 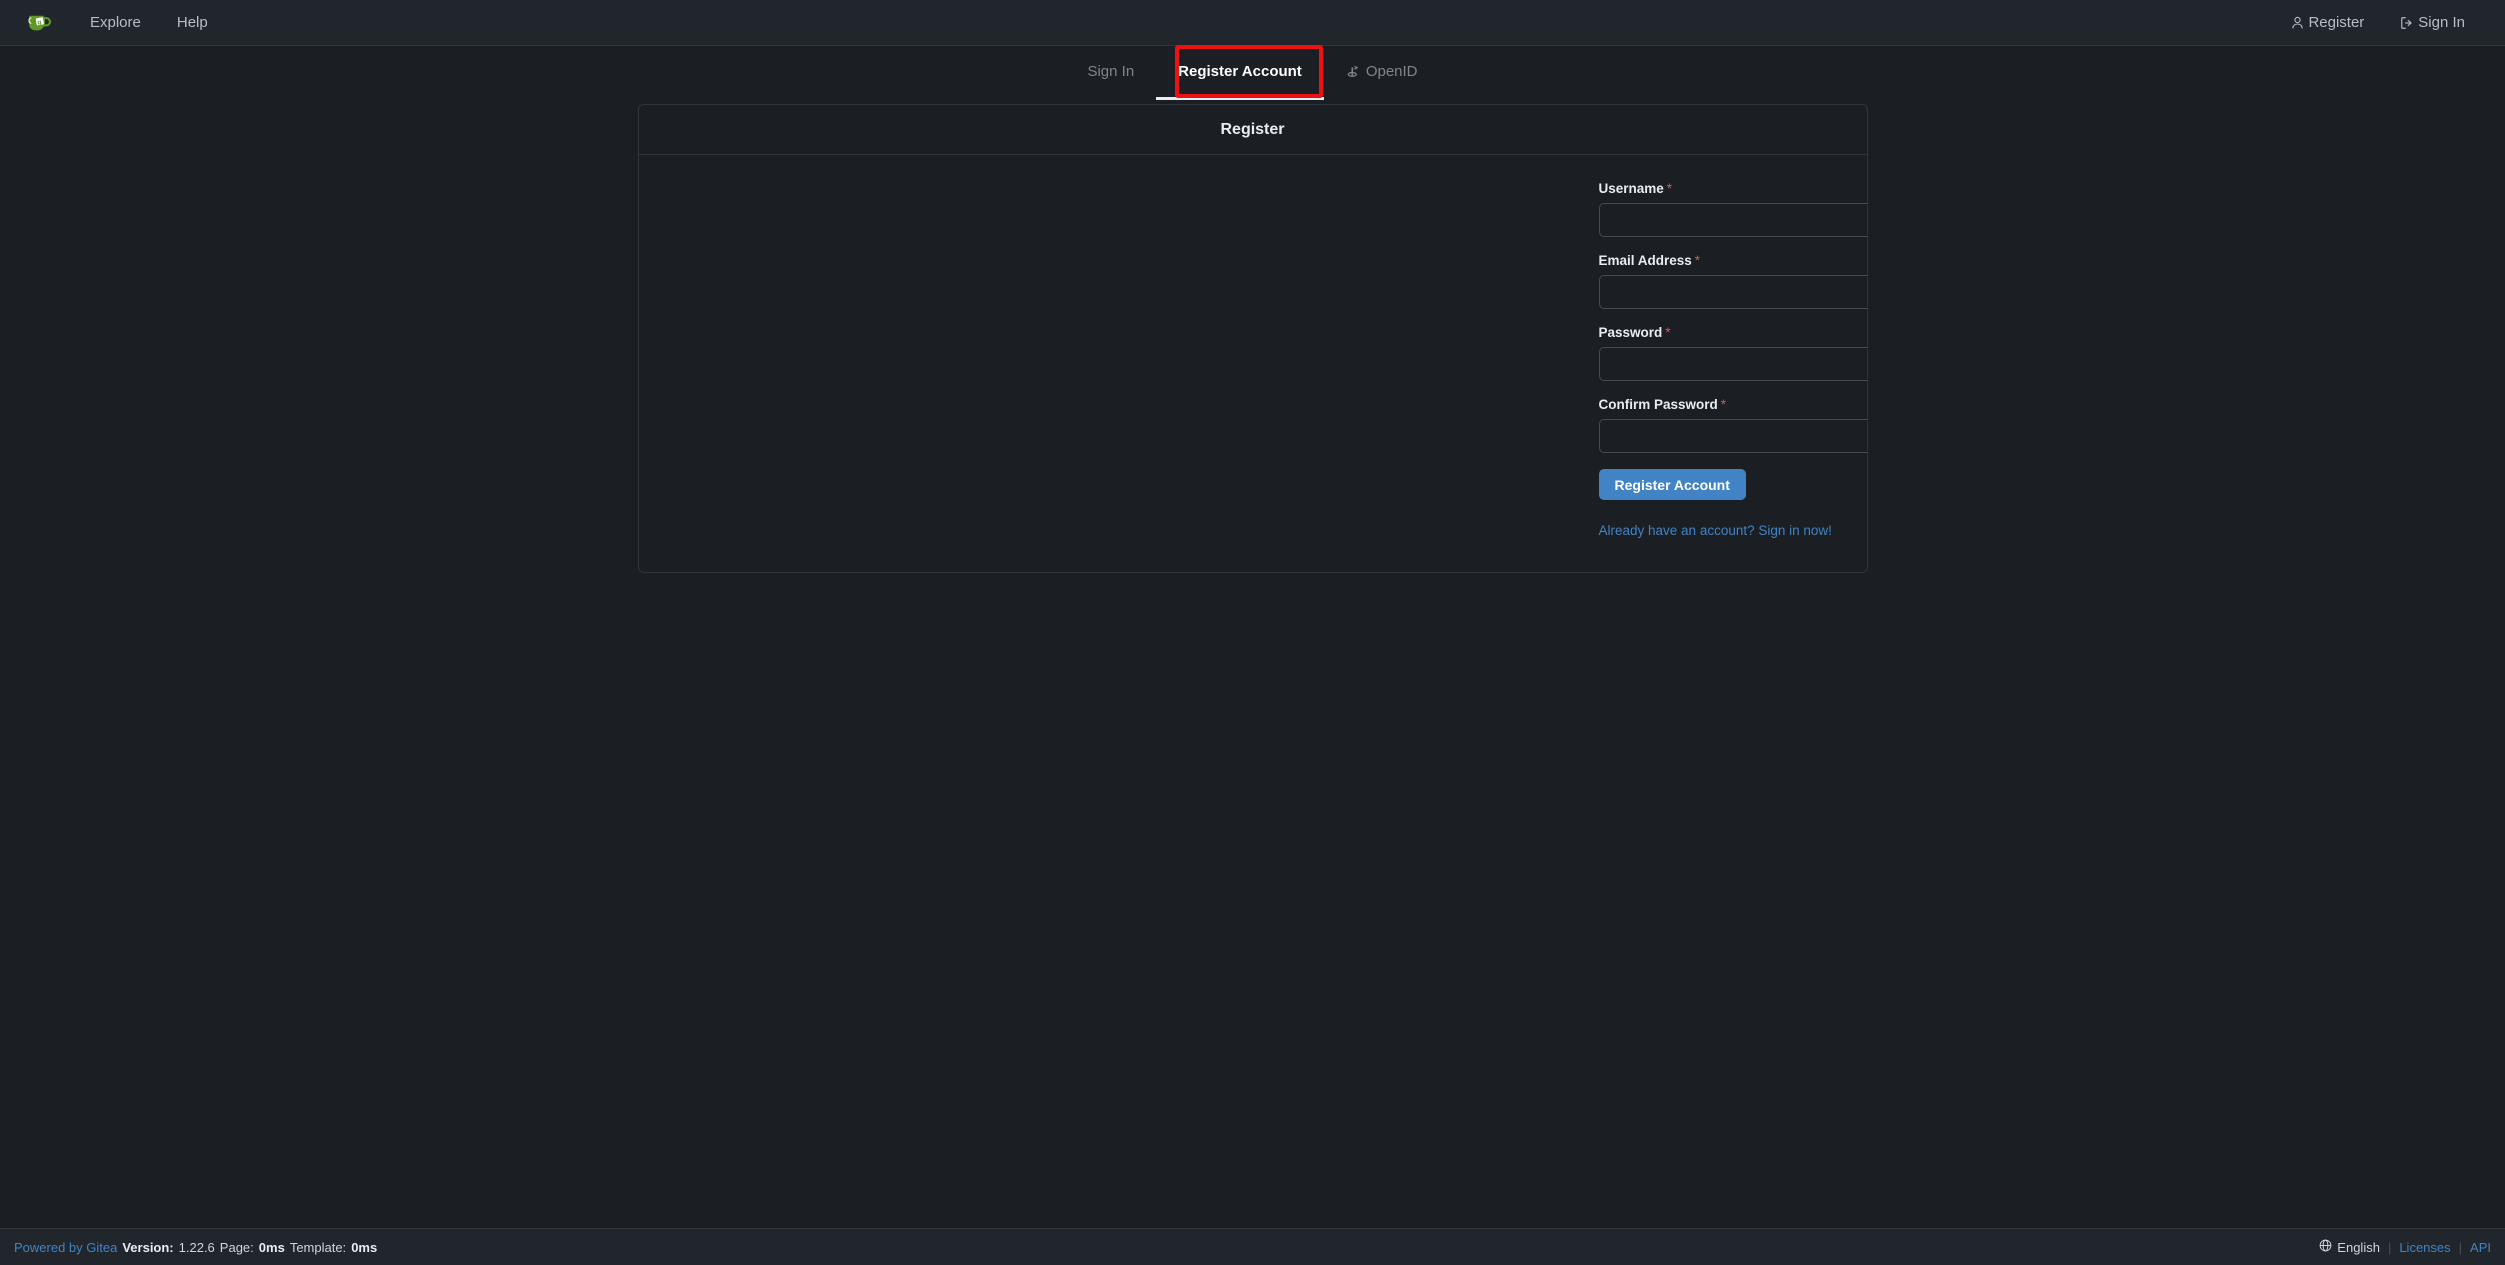 I want to click on globe-icon, so click(x=2325, y=1247).